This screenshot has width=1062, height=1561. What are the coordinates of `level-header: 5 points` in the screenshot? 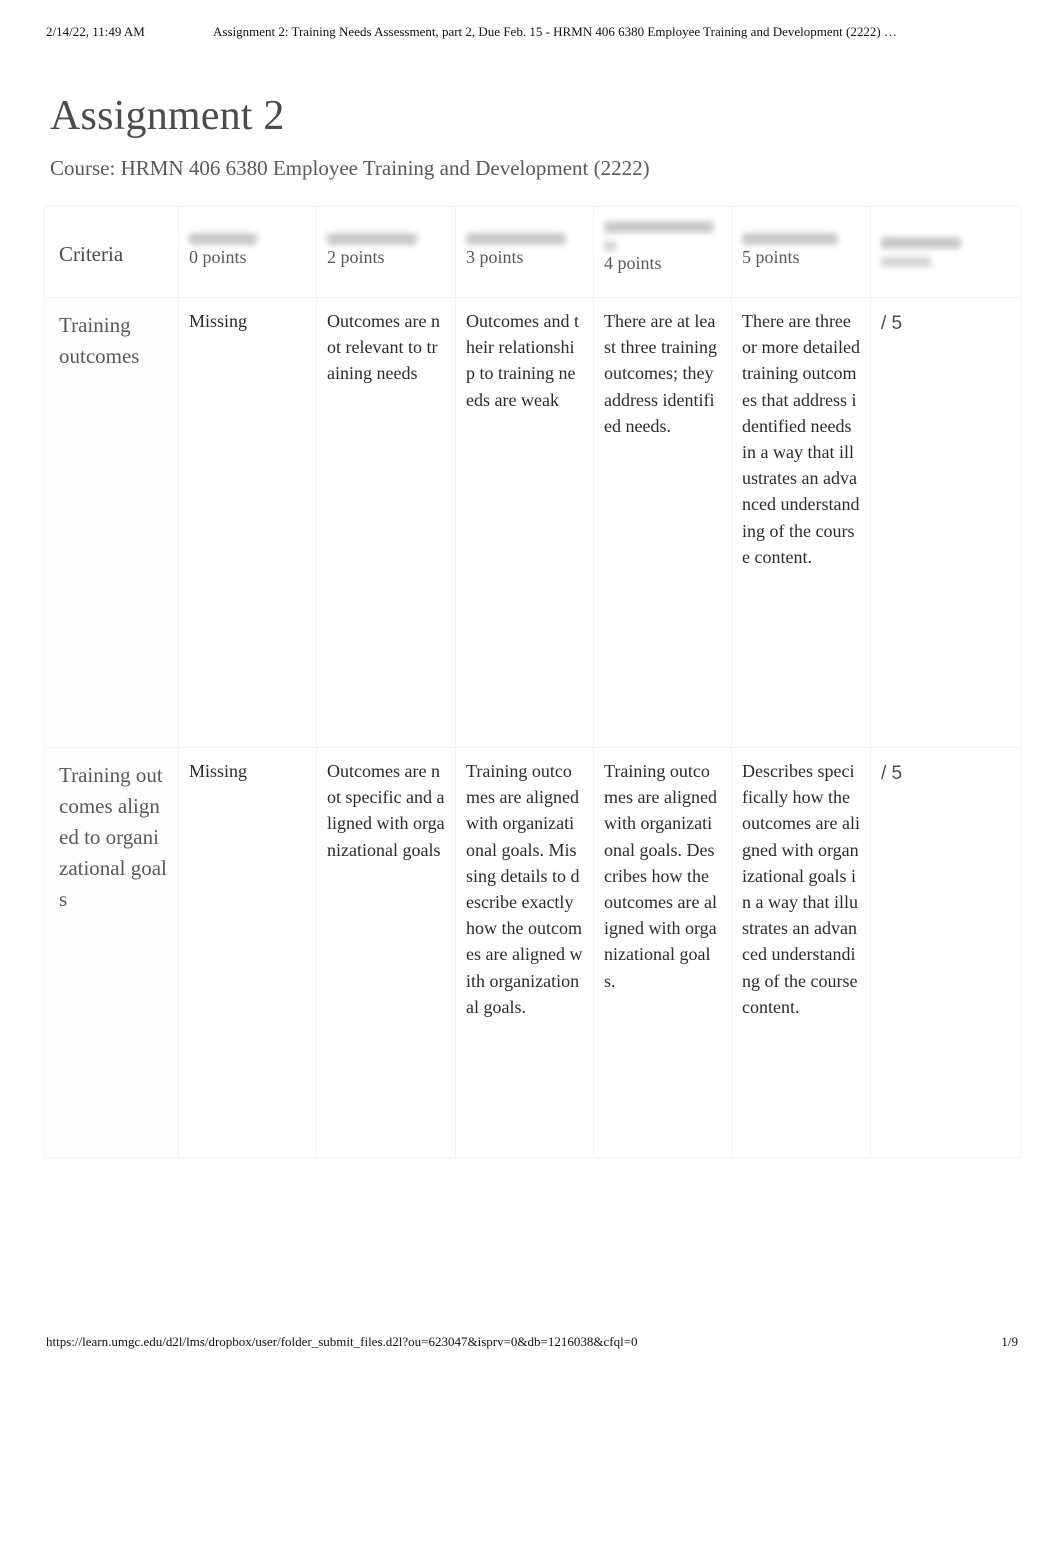 It's located at (801, 252).